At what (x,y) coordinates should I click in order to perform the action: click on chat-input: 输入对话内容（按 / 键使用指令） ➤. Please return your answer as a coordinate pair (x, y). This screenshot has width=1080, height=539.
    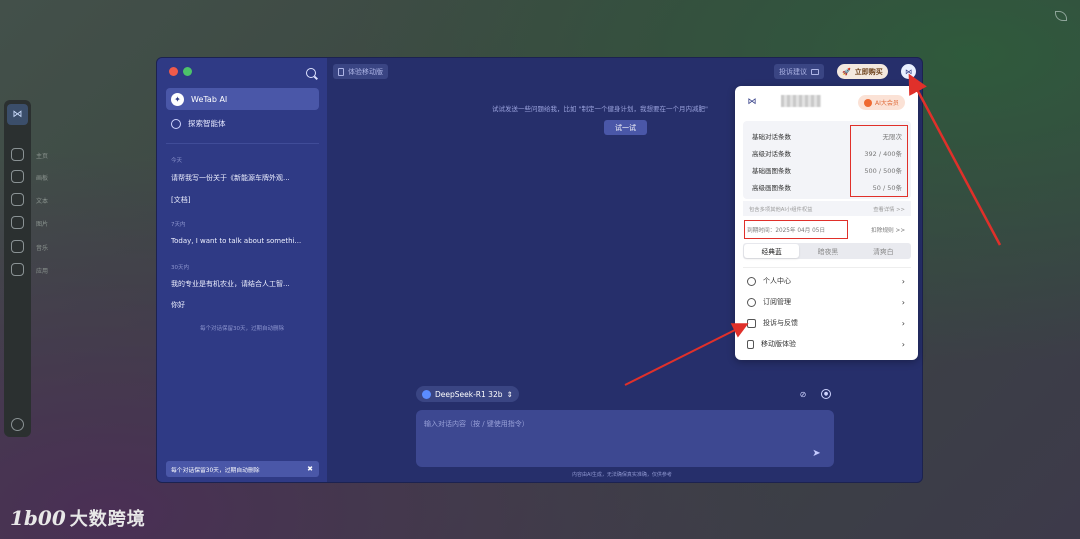
    Looking at the image, I should click on (625, 438).